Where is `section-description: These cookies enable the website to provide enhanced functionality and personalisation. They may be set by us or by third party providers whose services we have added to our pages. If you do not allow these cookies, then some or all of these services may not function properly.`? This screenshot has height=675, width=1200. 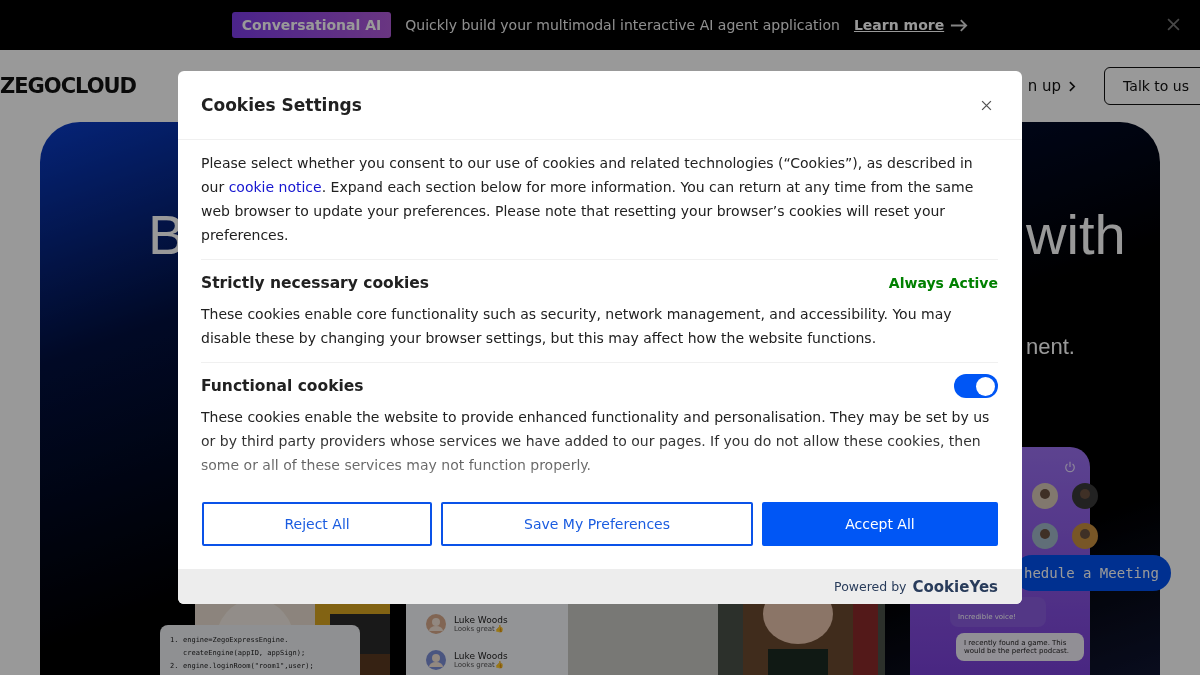 section-description: These cookies enable the website to provide enhanced functionality and personalisation. They may be set by us or by third party providers whose services we have added to our pages. If you do not allow these cookies, then some or all of these services may not function properly. is located at coordinates (596, 441).